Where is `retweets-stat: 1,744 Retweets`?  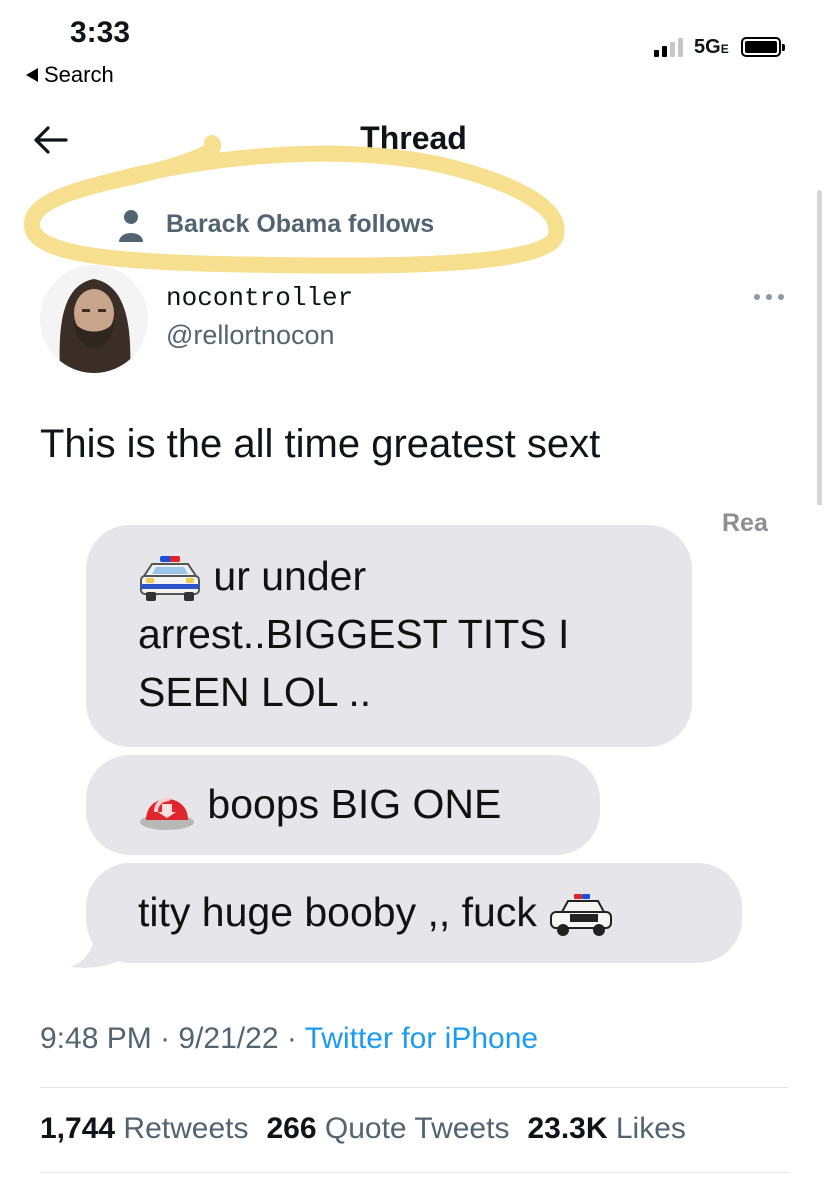 retweets-stat: 1,744 Retweets is located at coordinates (144, 1129).